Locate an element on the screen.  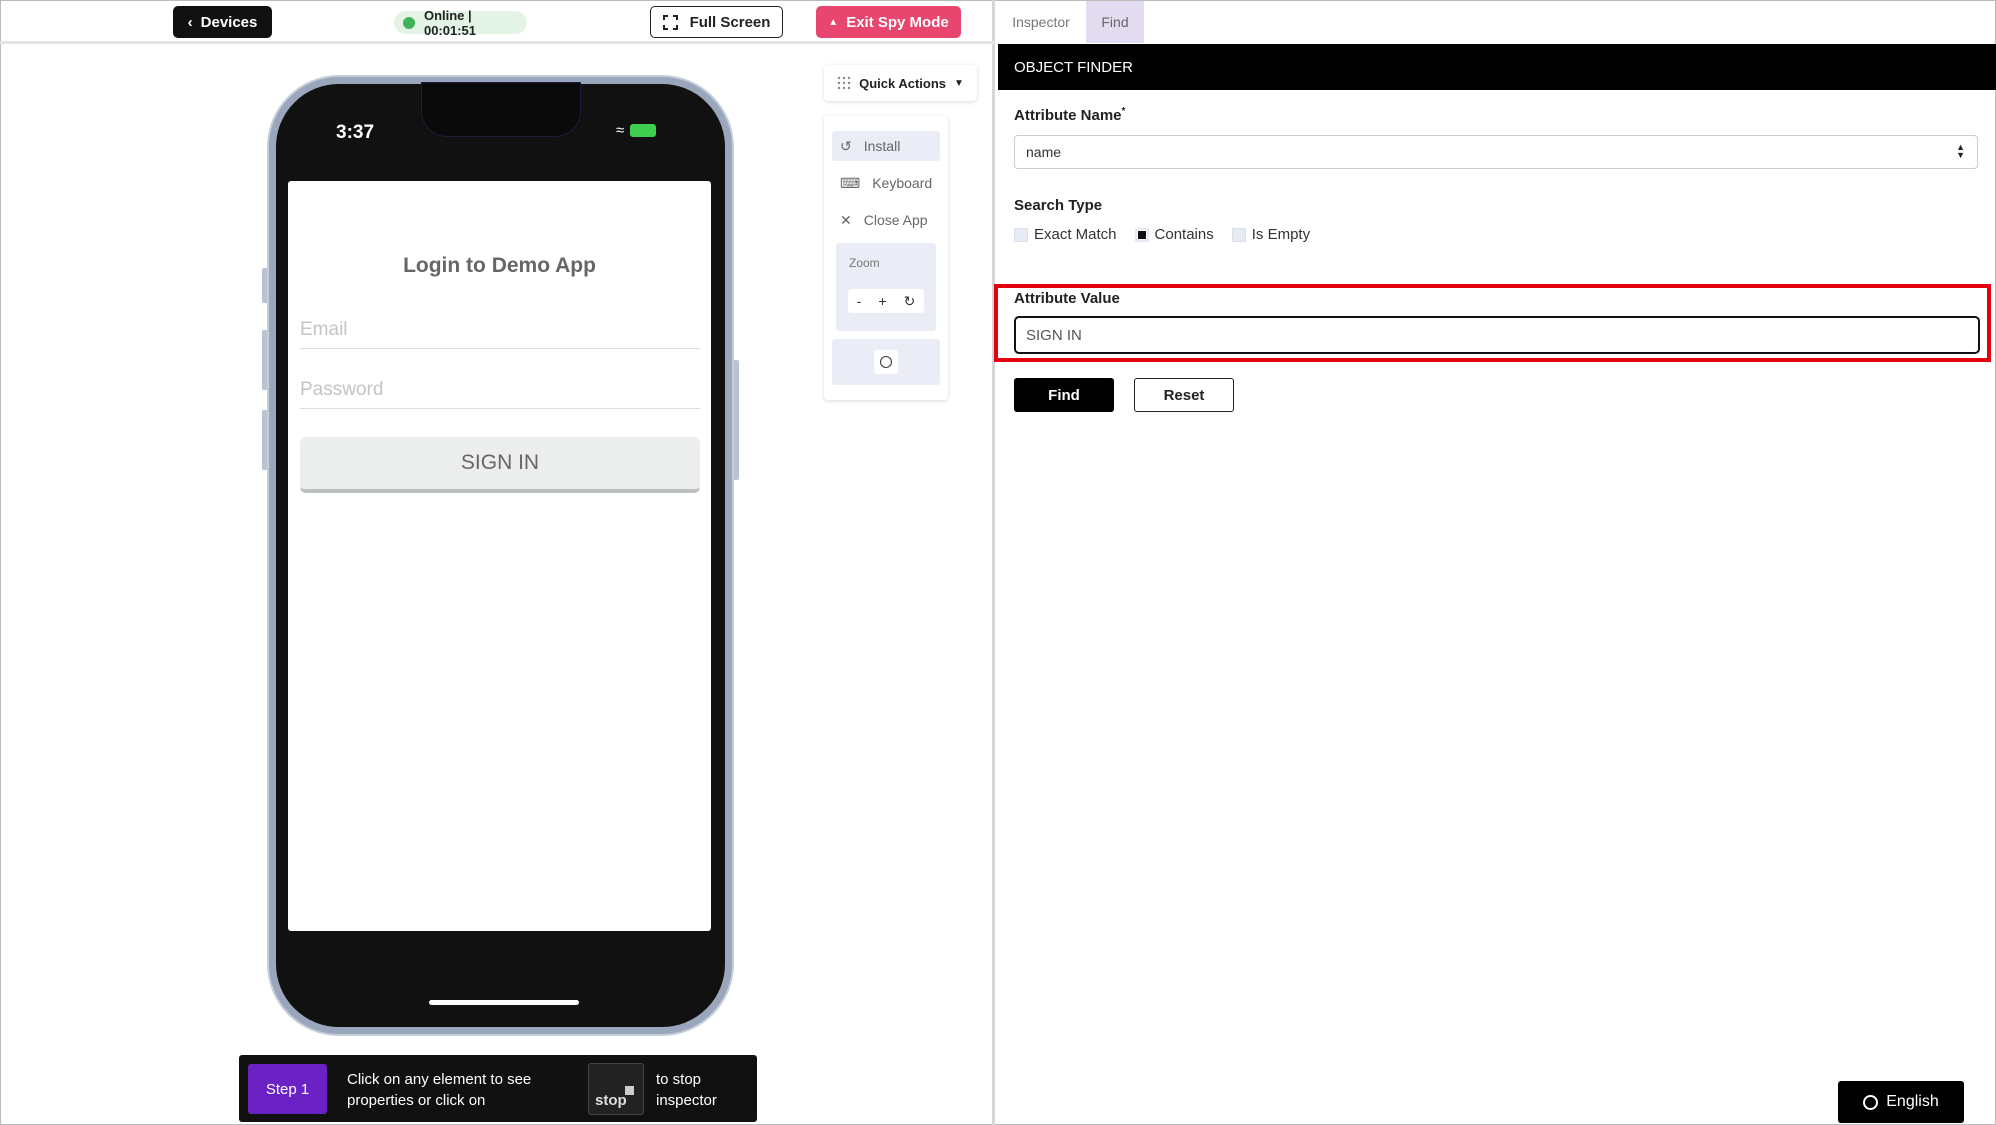
refresh-icon: ↻ is located at coordinates (910, 301).